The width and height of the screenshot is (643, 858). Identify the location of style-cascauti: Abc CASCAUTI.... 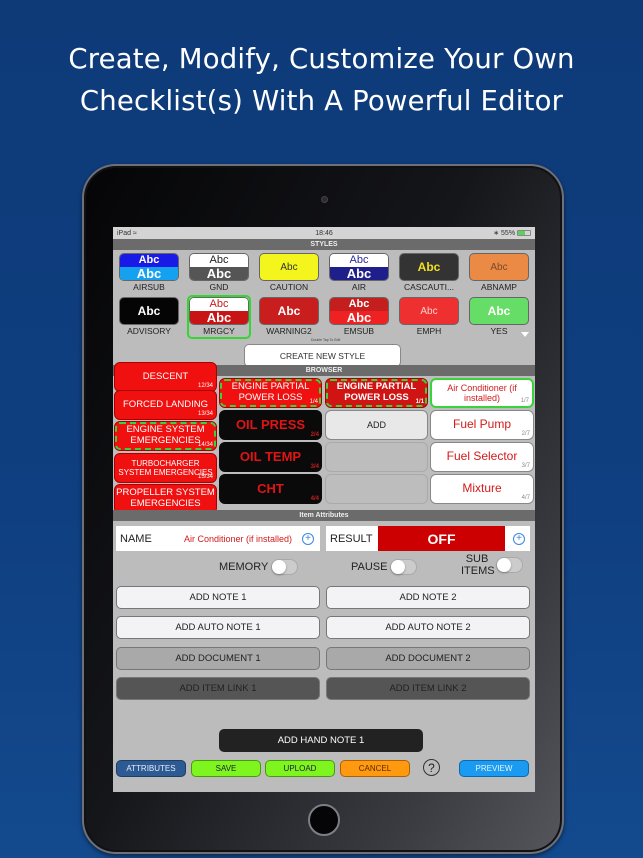
(429, 275).